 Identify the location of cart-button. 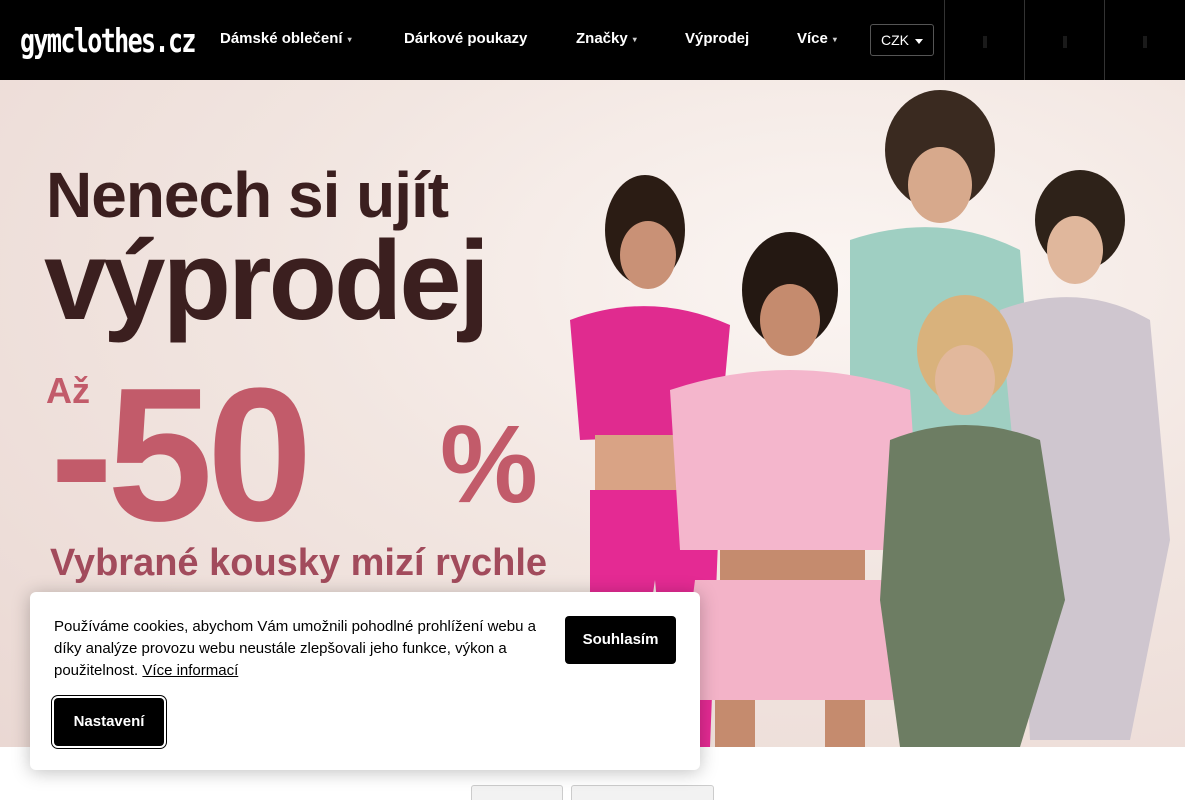
(1144, 40).